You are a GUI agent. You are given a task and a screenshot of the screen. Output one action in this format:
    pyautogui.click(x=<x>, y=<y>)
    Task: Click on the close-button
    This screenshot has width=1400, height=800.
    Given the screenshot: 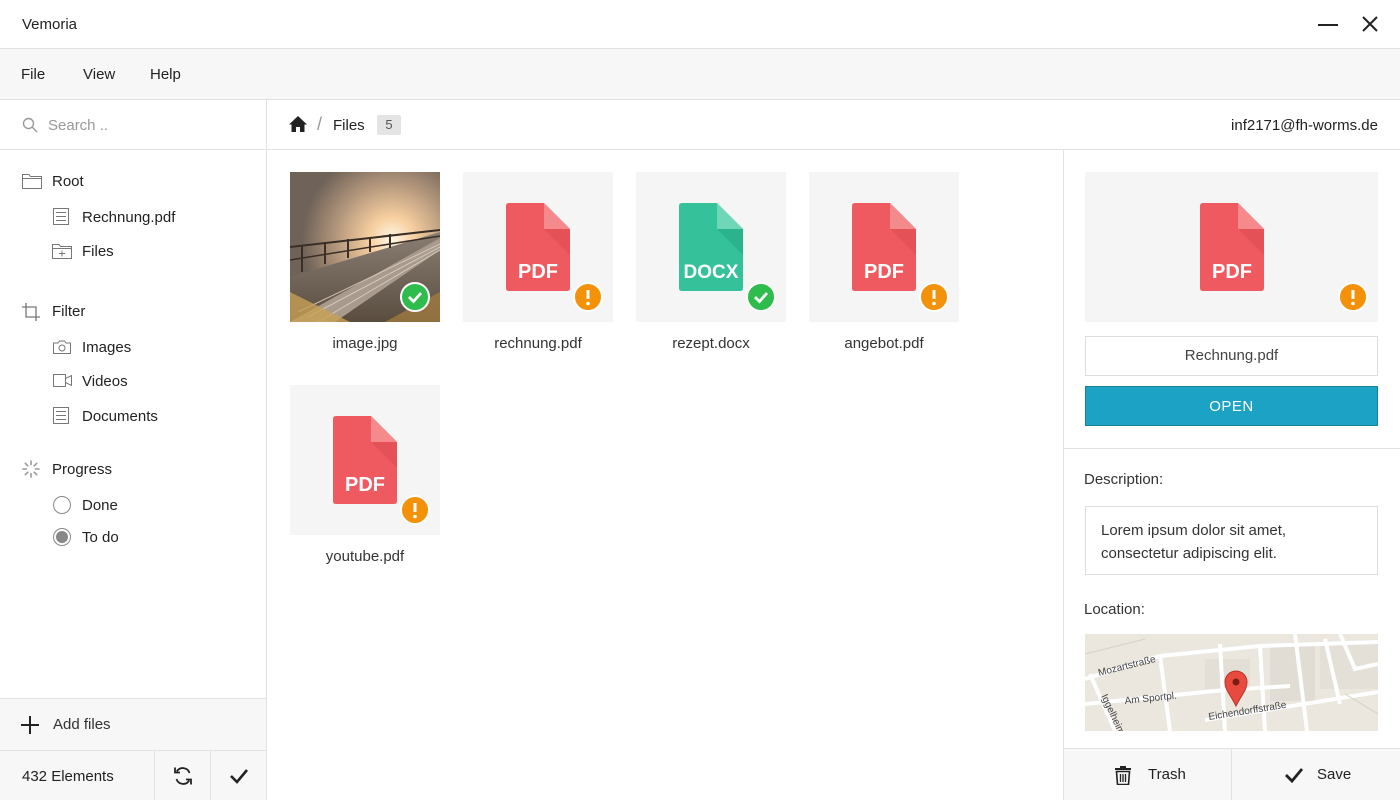 What is the action you would take?
    pyautogui.click(x=1370, y=24)
    